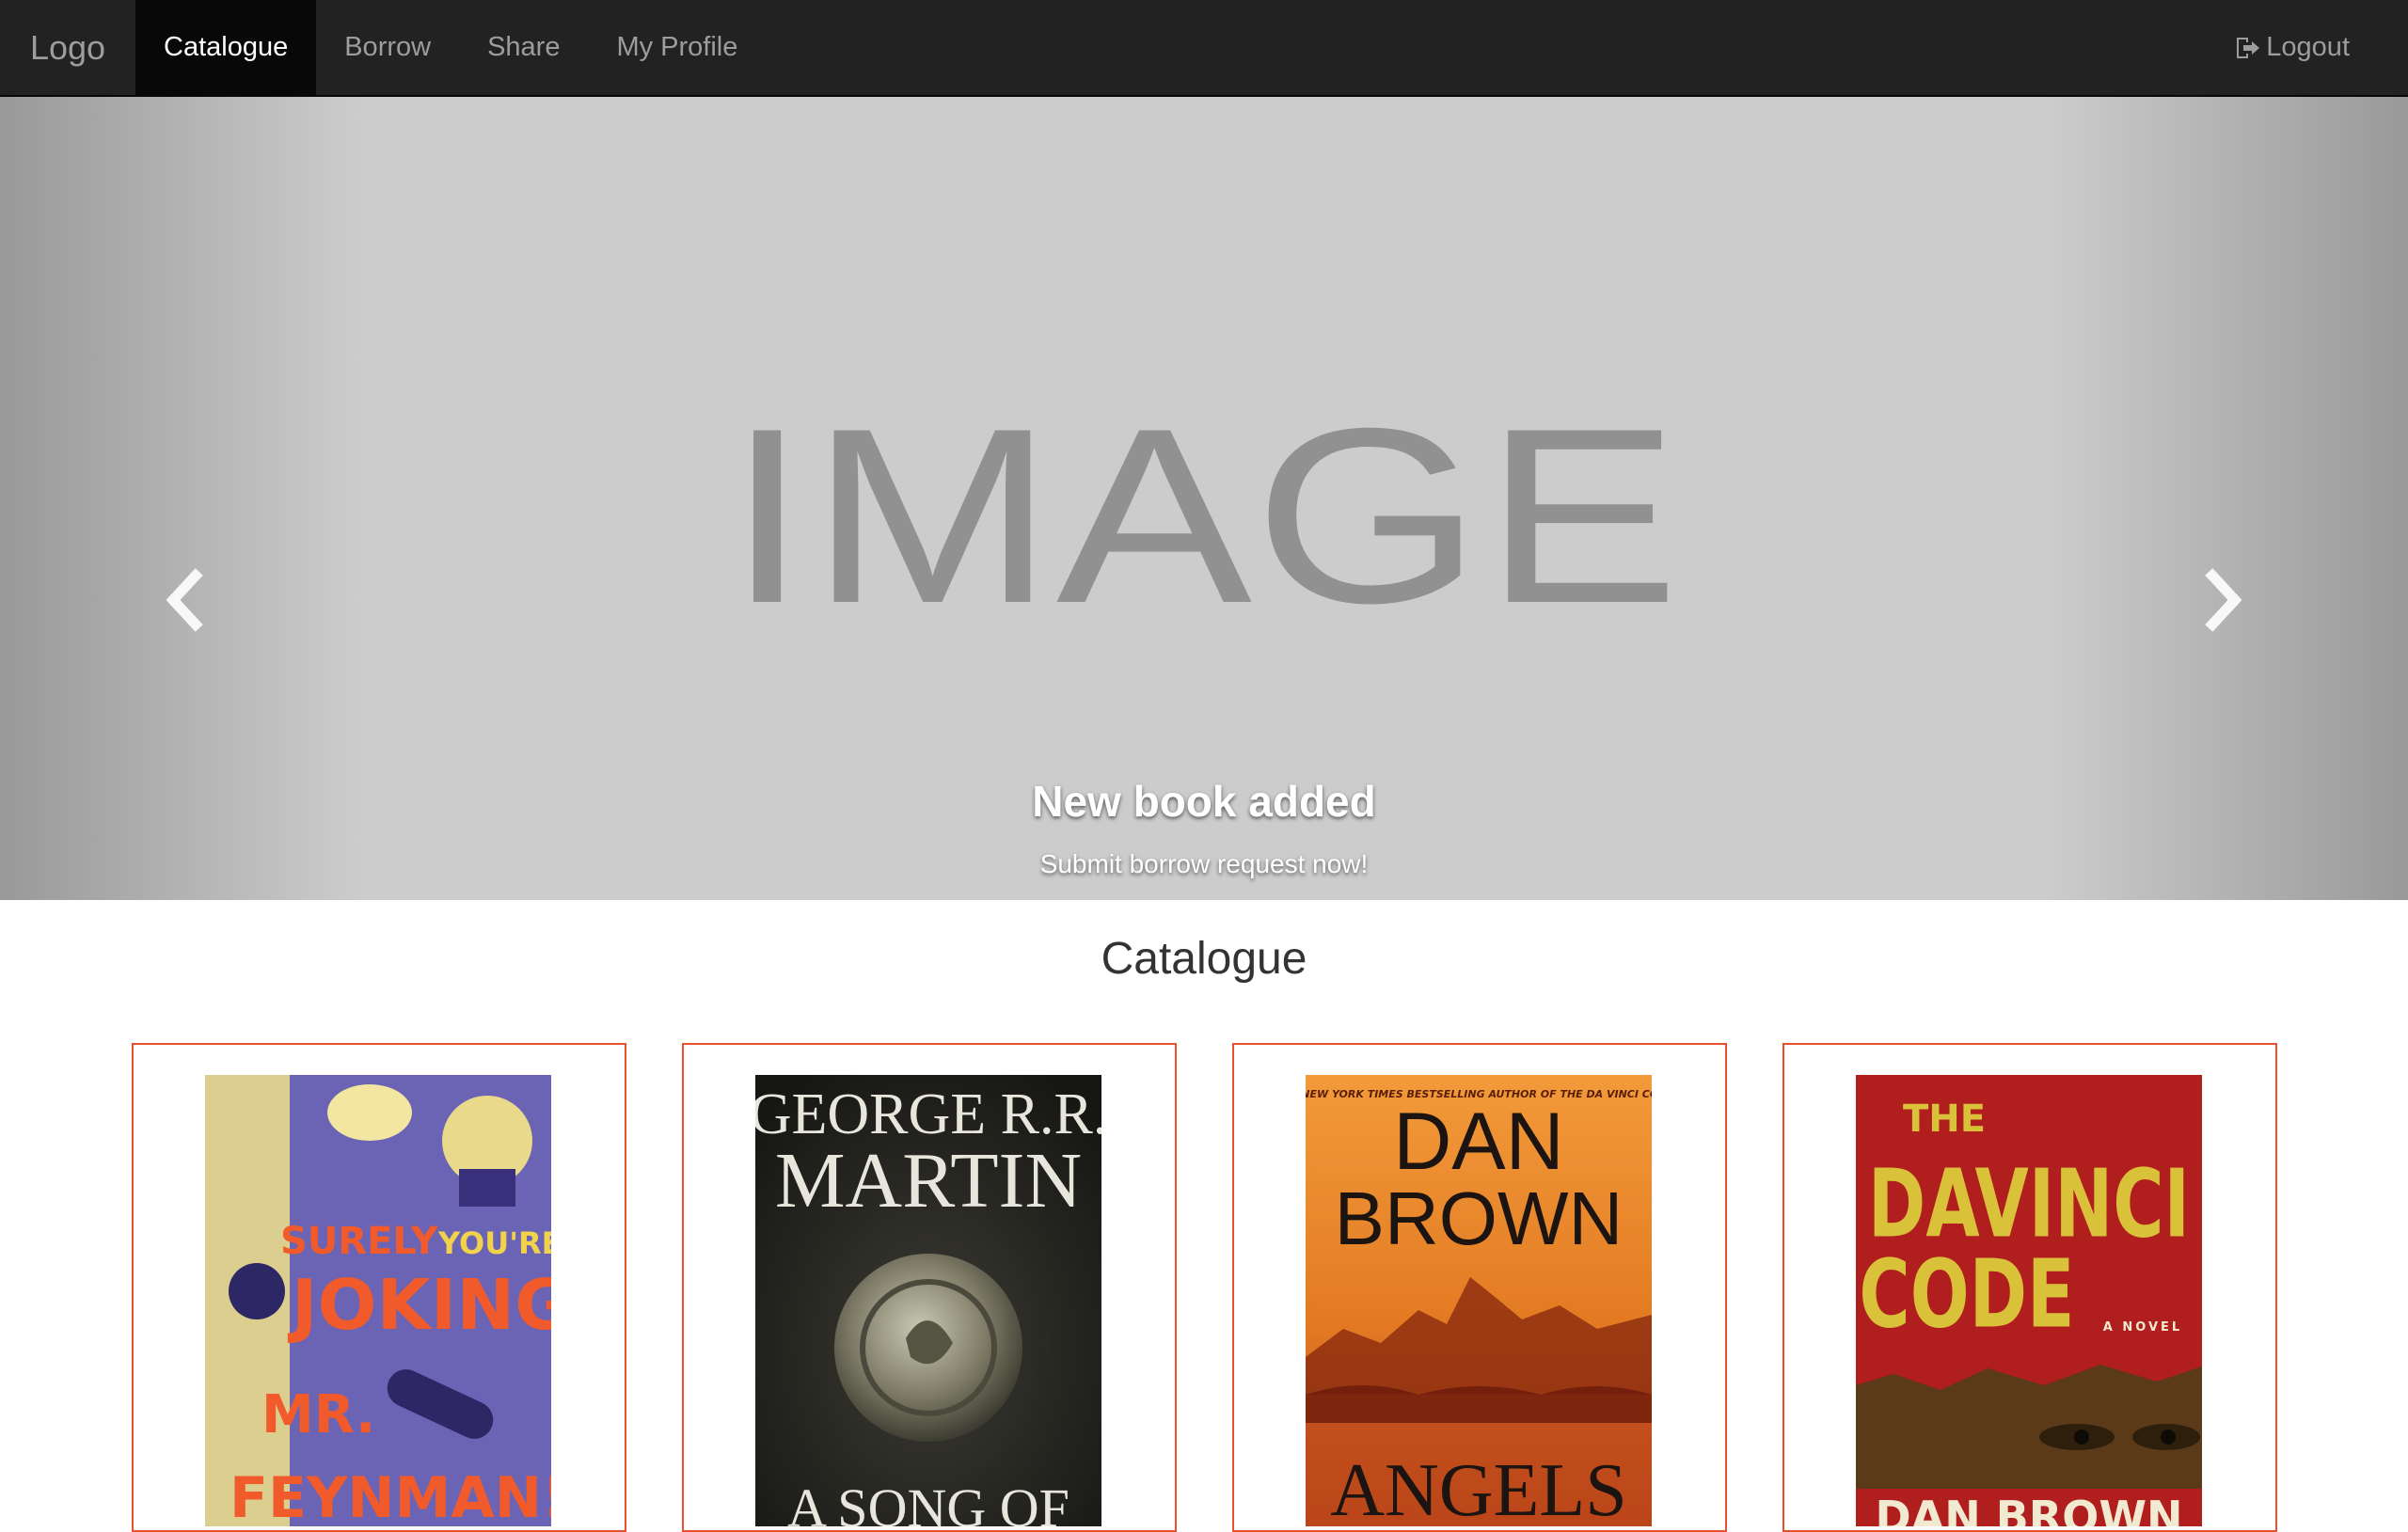  Describe the element at coordinates (2249, 48) in the screenshot. I see `log-out-icon` at that location.